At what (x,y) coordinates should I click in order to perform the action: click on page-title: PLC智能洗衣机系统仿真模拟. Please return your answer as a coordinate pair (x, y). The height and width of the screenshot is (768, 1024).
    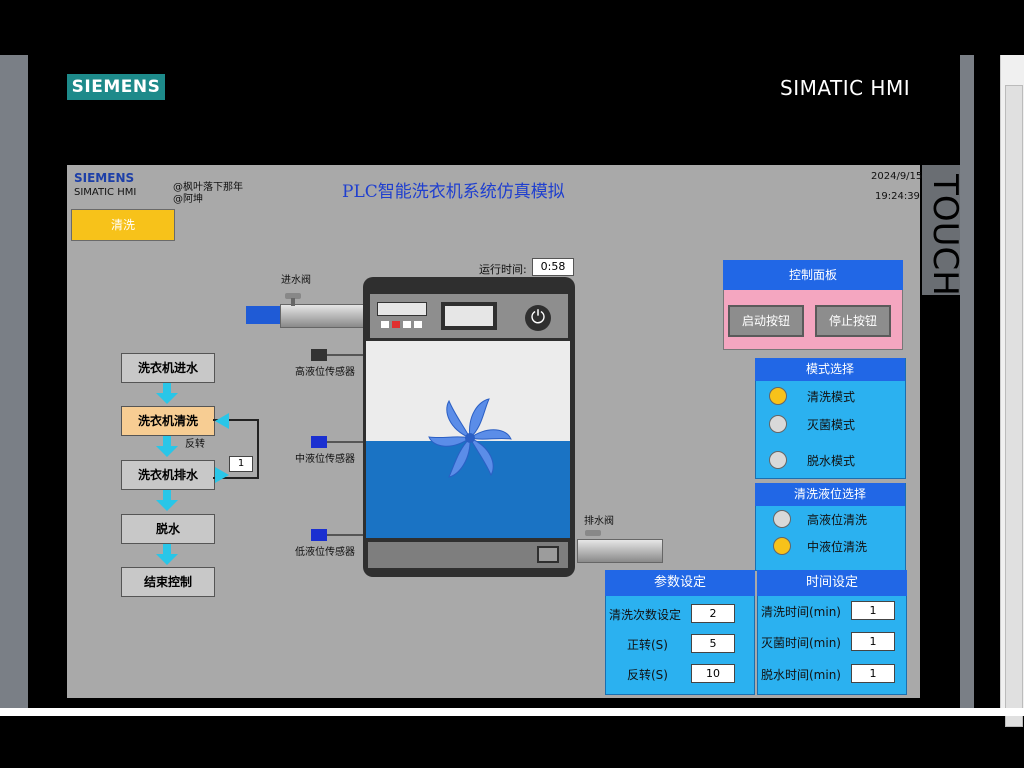
    Looking at the image, I should click on (453, 192).